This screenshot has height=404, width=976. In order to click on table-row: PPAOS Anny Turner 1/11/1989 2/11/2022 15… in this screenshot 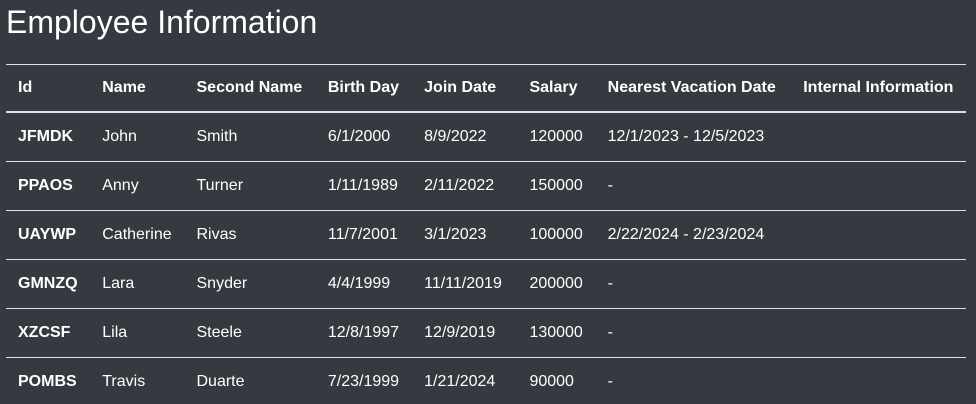, I will do `click(486, 186)`.